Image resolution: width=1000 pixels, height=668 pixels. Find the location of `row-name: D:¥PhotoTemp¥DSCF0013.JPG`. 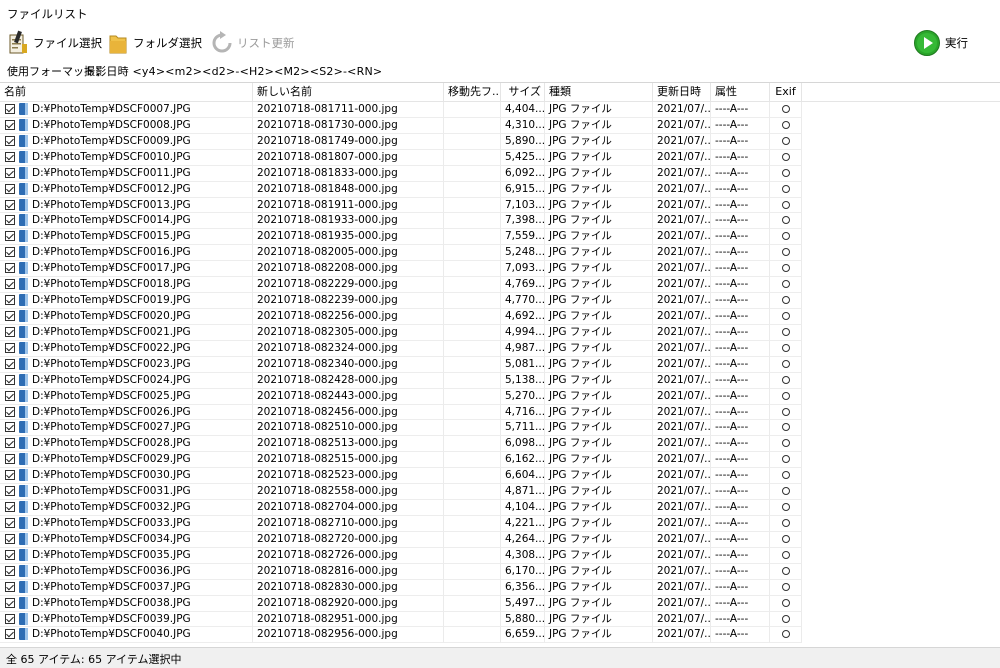

row-name: D:¥PhotoTemp¥DSCF0013.JPG is located at coordinates (126, 205).